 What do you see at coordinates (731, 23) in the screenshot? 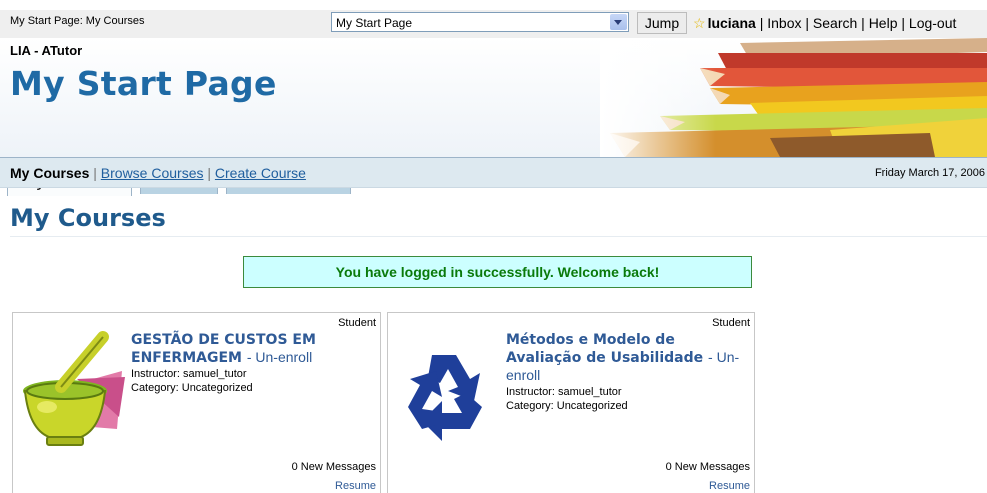
I see `username: luciana` at bounding box center [731, 23].